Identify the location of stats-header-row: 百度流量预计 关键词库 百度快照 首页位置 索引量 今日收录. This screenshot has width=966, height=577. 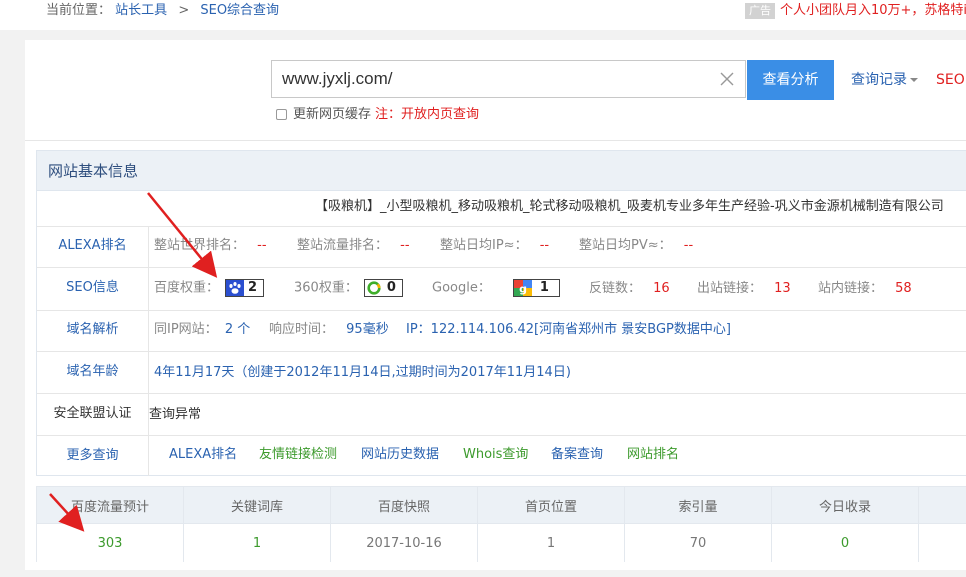
(501, 505).